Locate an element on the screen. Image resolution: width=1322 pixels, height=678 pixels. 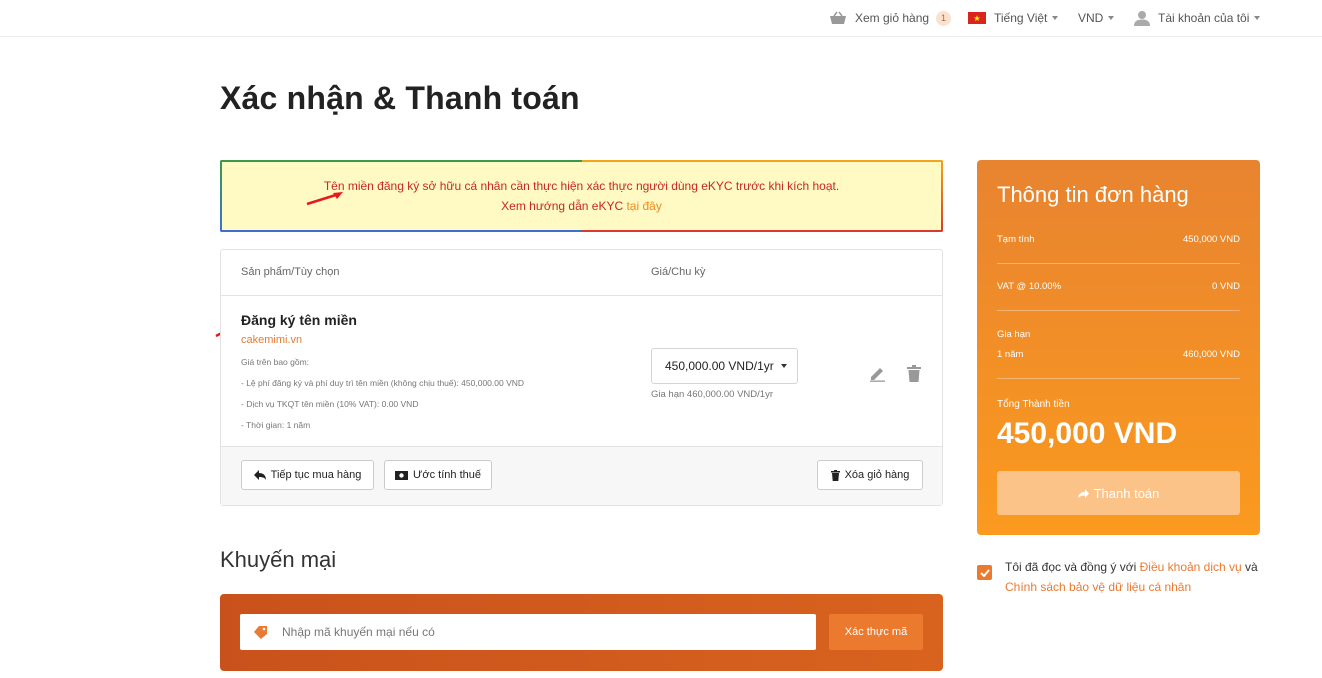
account-label: Tài khoản của tôi is located at coordinates (1204, 18).